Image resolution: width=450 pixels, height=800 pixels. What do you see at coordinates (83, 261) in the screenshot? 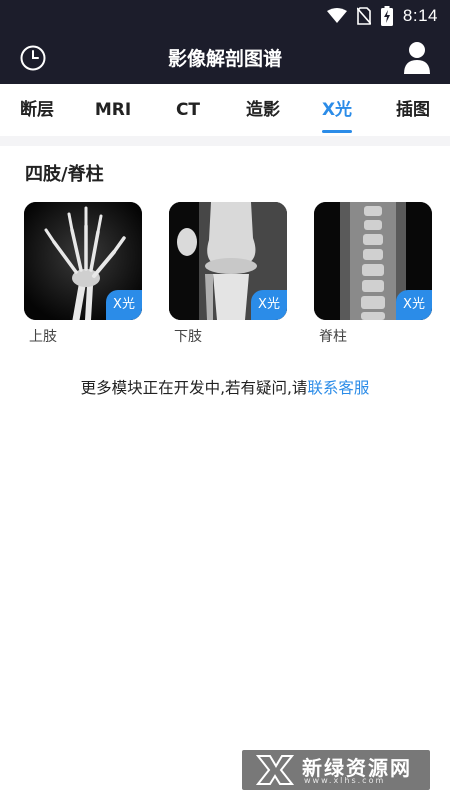
I see `upper-limb-xray-thumbnail: X光` at bounding box center [83, 261].